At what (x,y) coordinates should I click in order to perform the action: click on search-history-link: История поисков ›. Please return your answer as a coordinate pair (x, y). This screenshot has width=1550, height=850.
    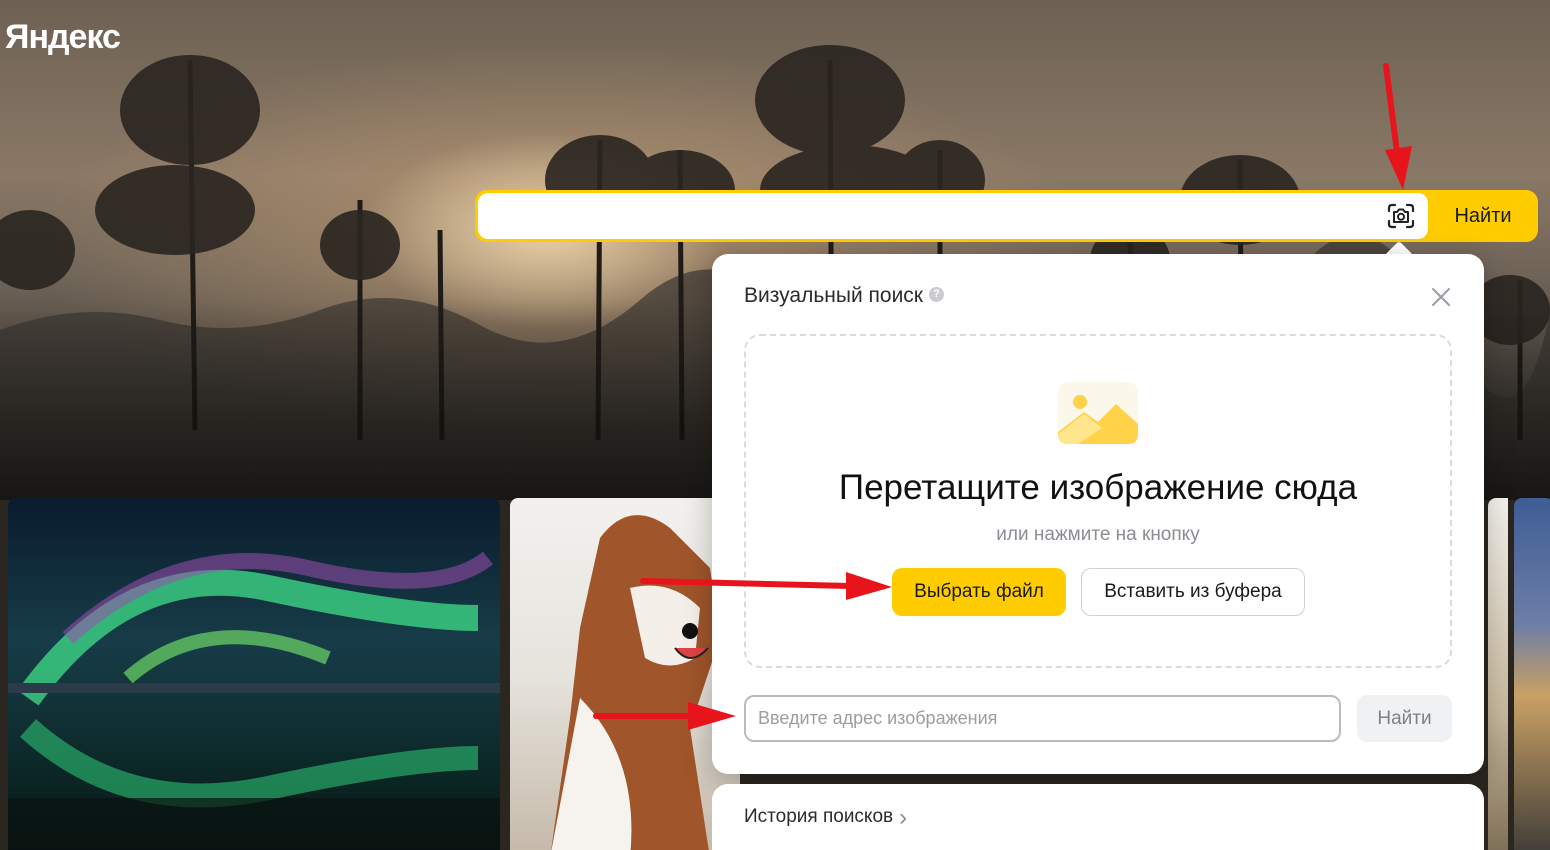
    Looking at the image, I should click on (826, 817).